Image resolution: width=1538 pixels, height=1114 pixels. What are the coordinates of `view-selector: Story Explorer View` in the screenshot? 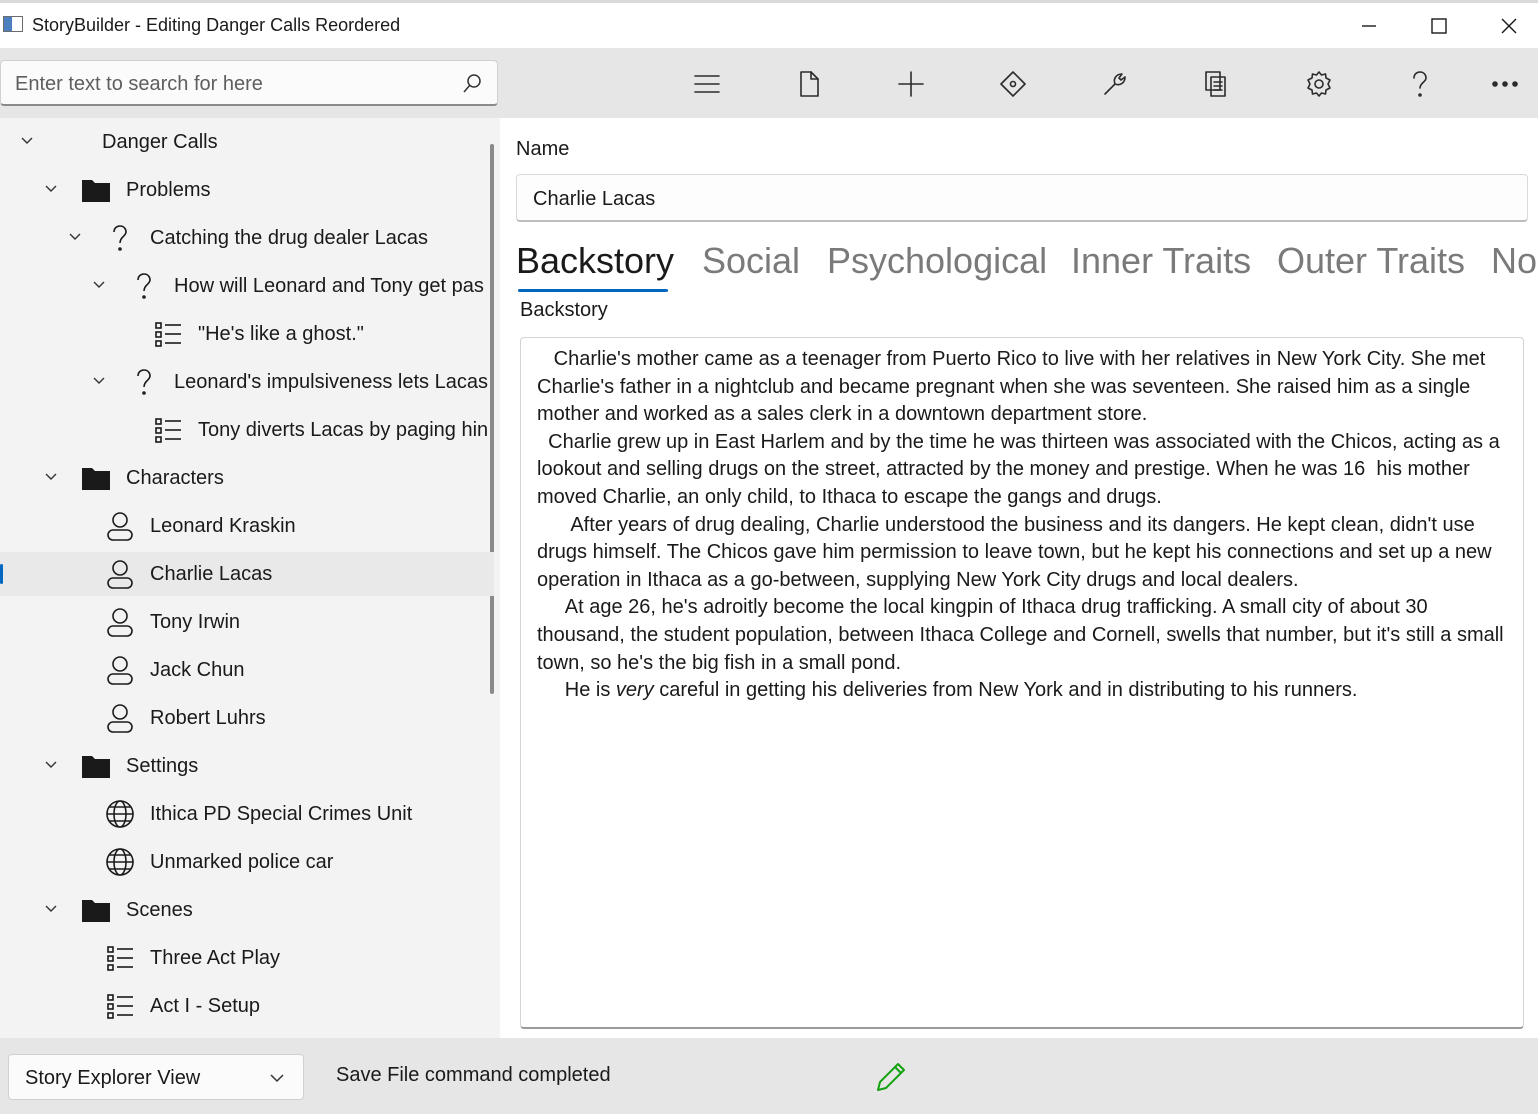 It's located at (156, 1077).